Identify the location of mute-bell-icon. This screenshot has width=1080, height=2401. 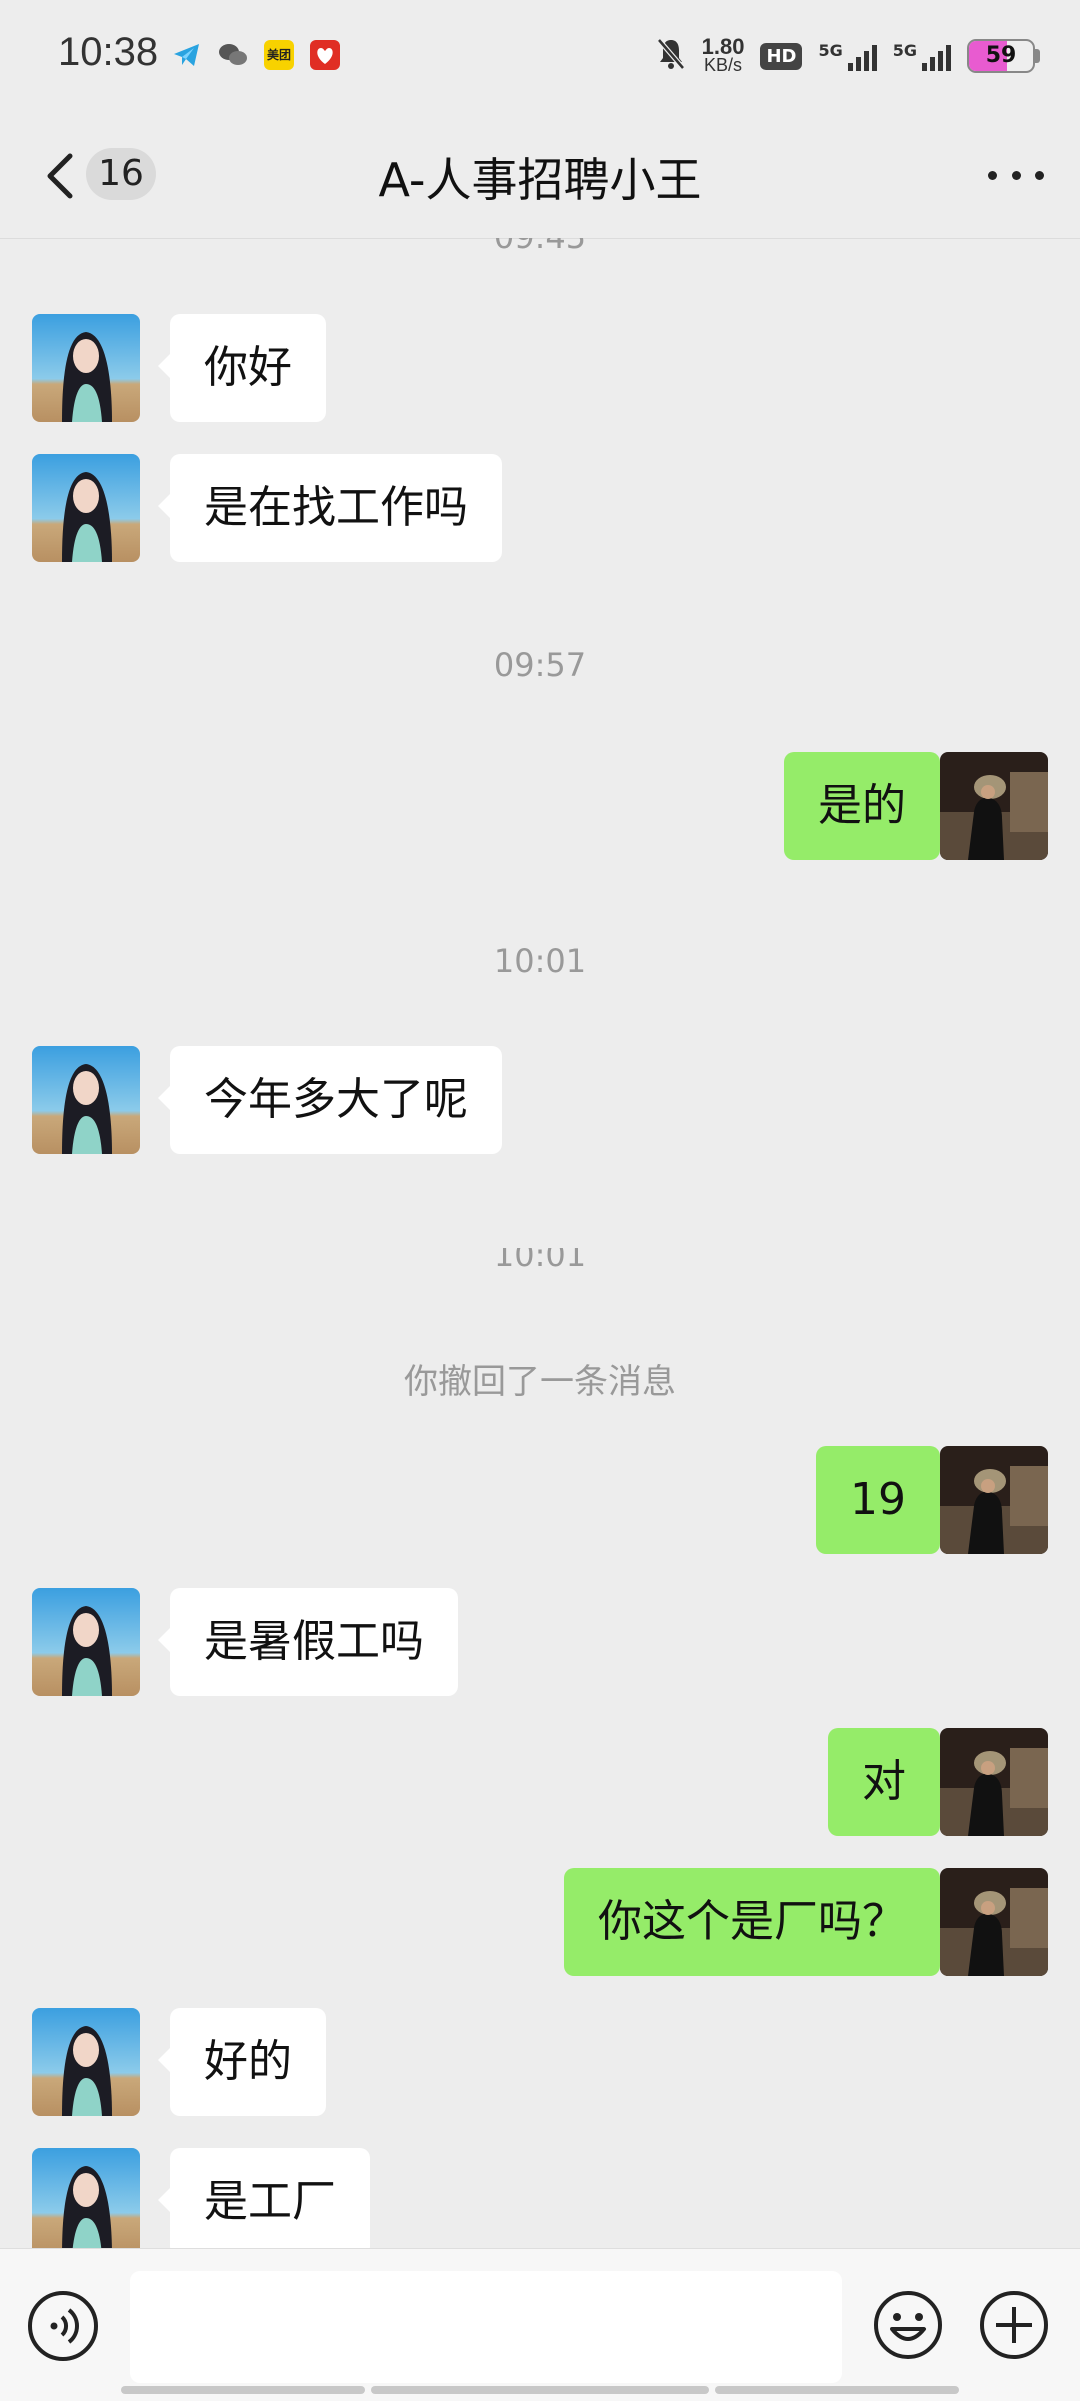
(671, 56).